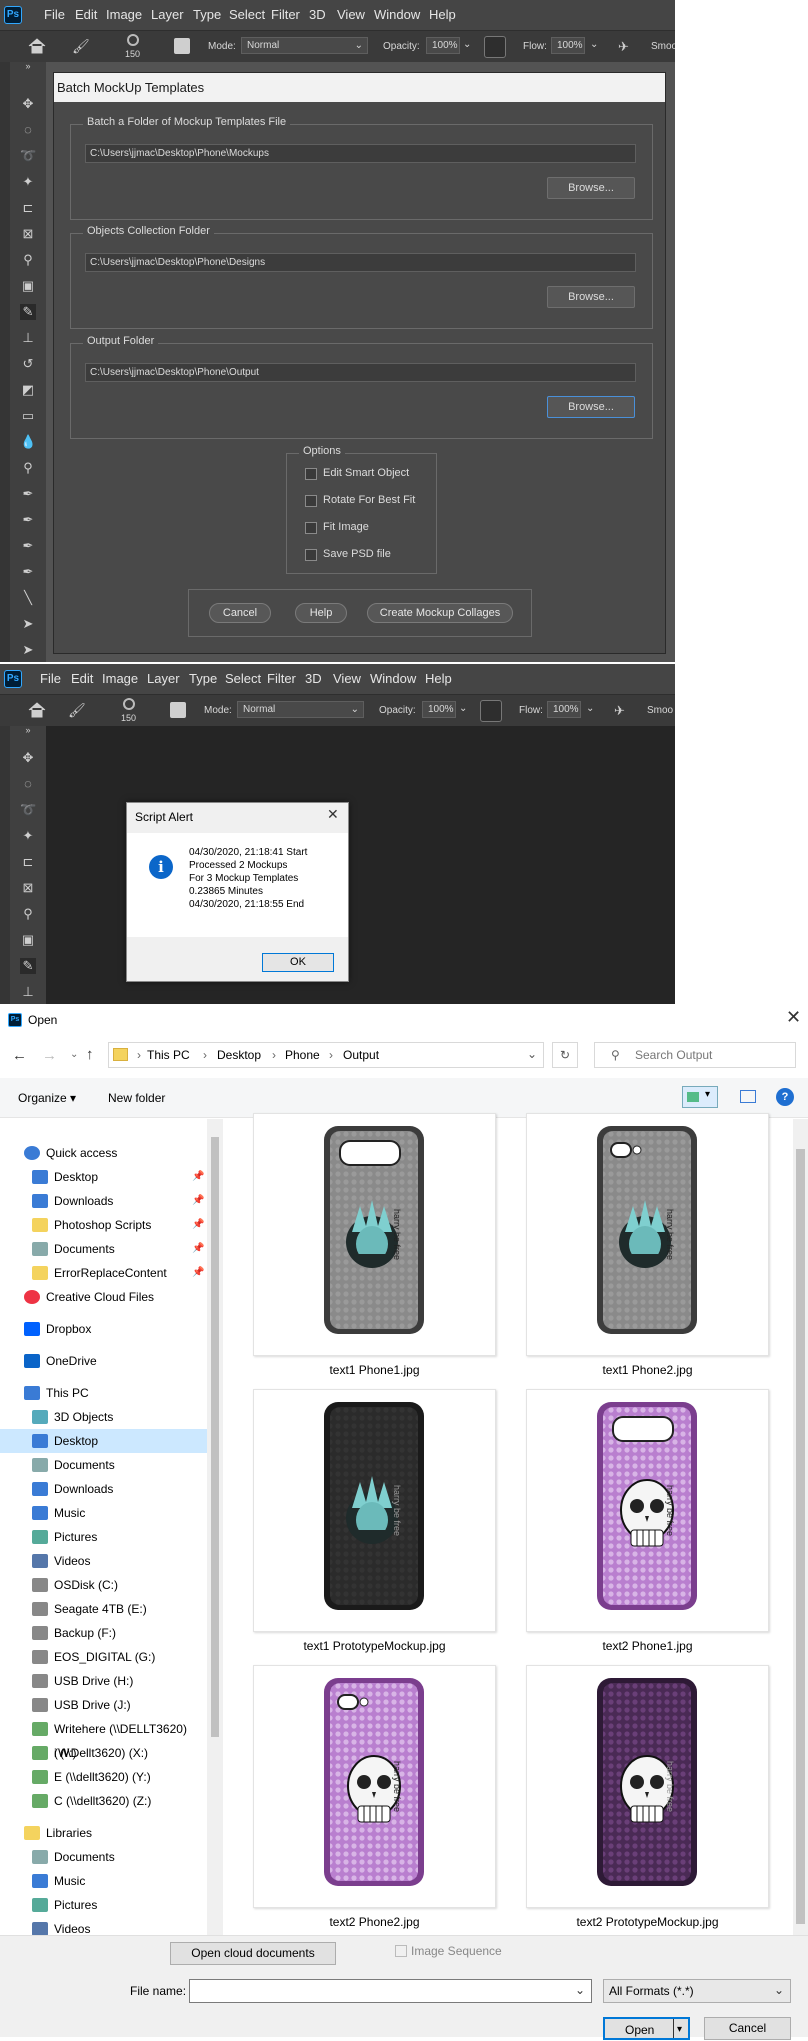 The image size is (808, 2041). Describe the element at coordinates (28, 66) in the screenshot. I see `expand-icon: »` at that location.